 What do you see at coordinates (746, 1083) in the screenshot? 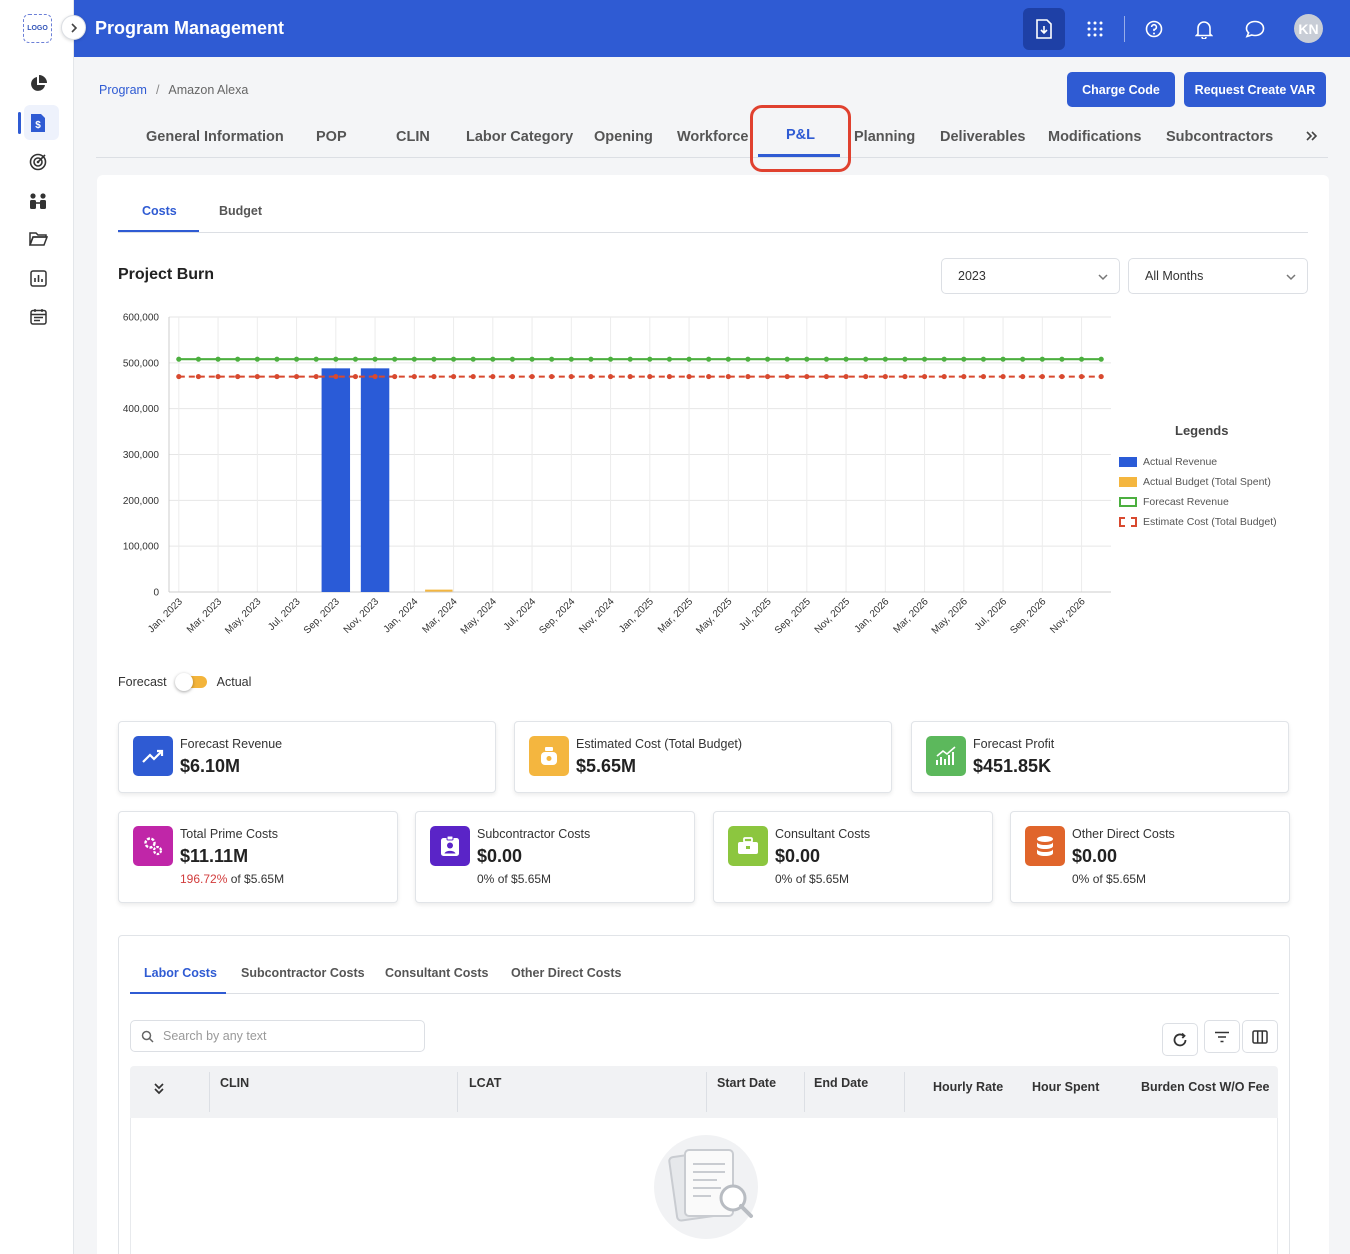
I see `column-header-start-date: Start Date` at bounding box center [746, 1083].